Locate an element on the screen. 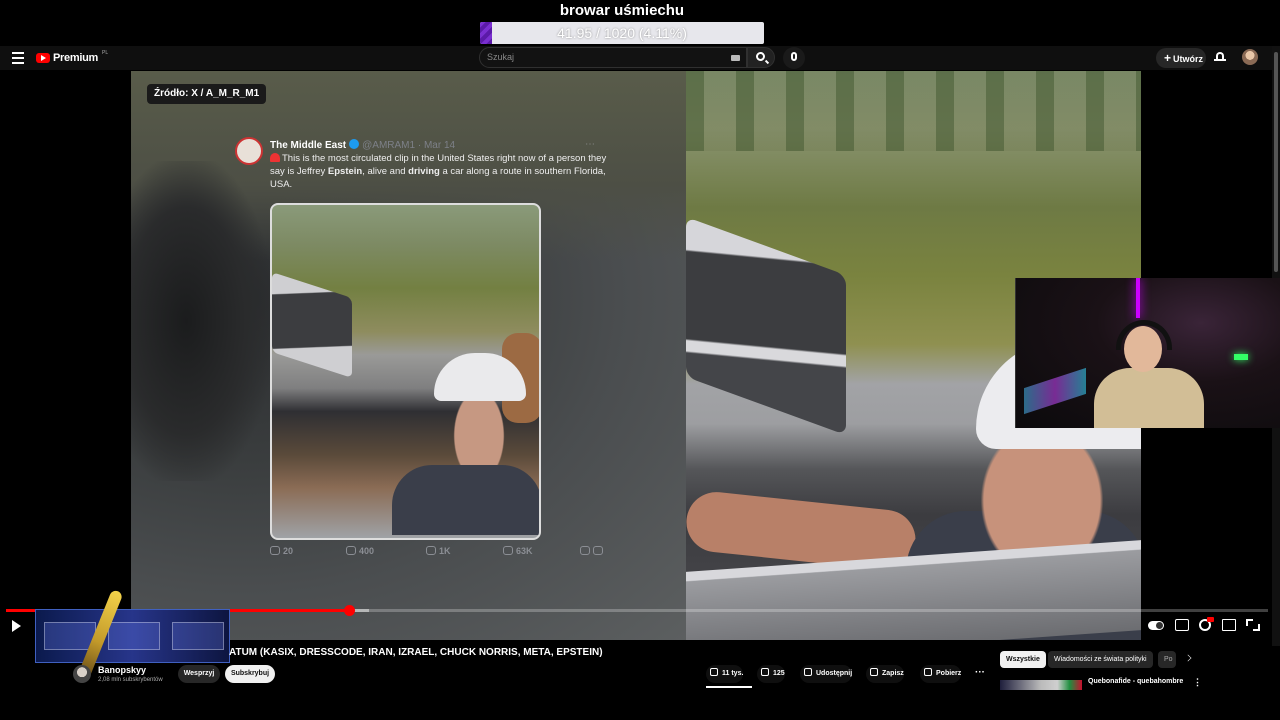 The width and height of the screenshot is (1280, 720). car-shape is located at coordinates (766, 326).